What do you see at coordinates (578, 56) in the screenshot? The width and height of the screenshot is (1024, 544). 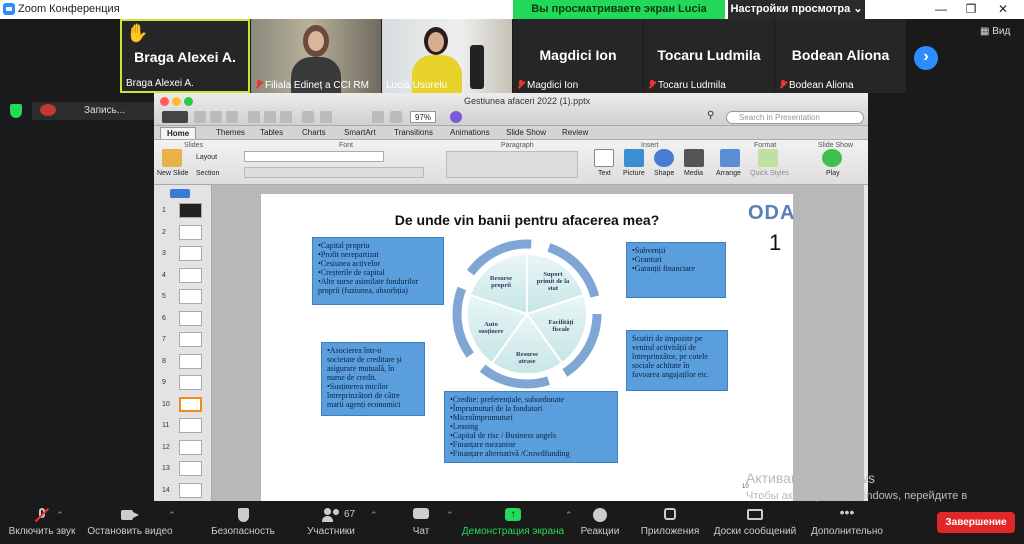 I see `participant-tile: Magdici Ion Magdici Ion` at bounding box center [578, 56].